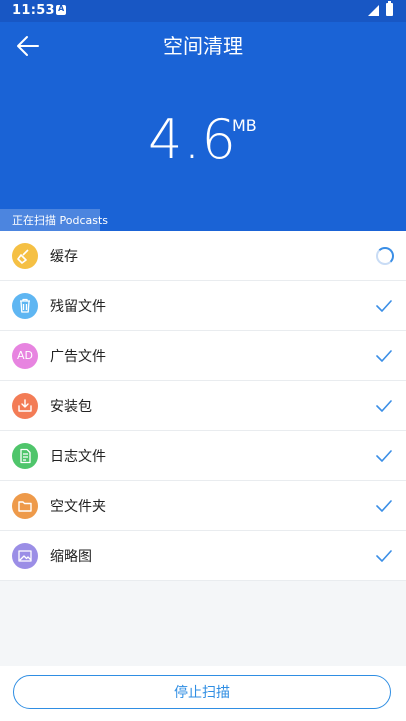  I want to click on battery-icon, so click(389, 8).